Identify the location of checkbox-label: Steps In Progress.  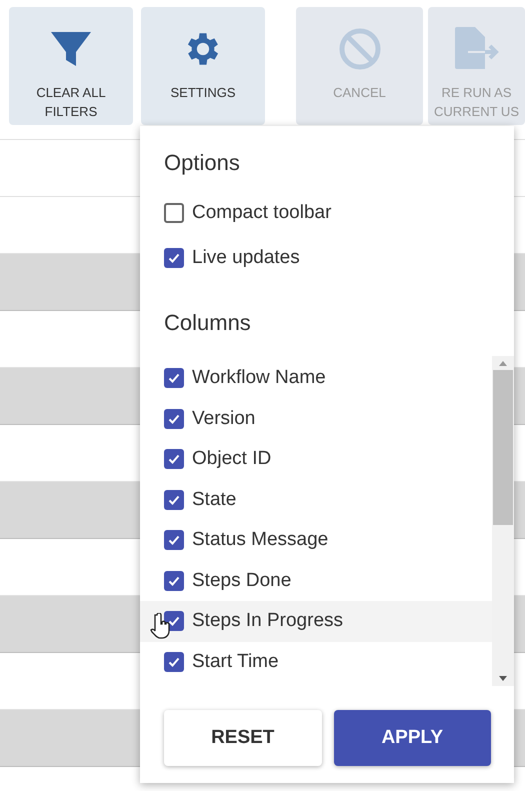
(268, 621).